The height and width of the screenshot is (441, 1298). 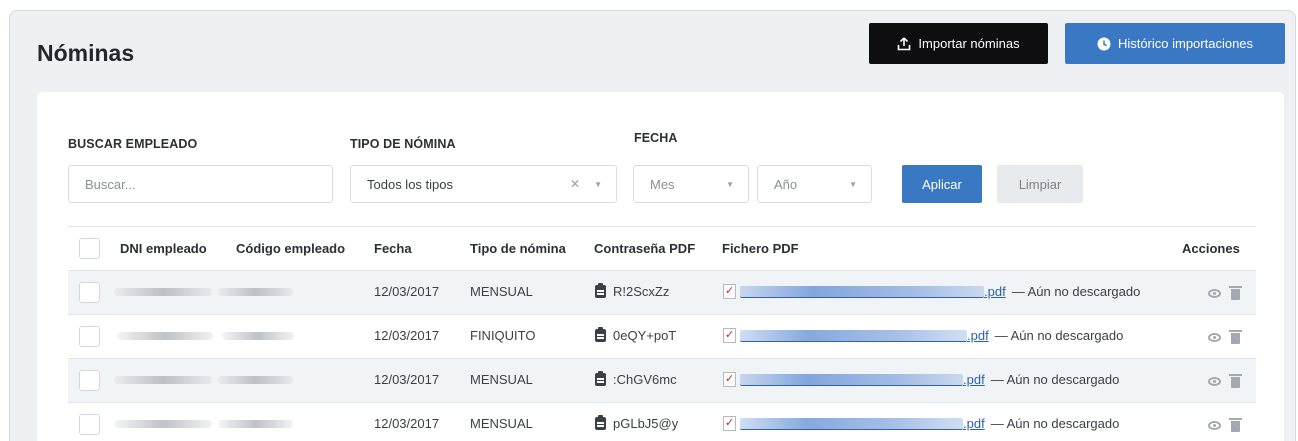 I want to click on row-password-value: R!2ScxZz, so click(x=641, y=291).